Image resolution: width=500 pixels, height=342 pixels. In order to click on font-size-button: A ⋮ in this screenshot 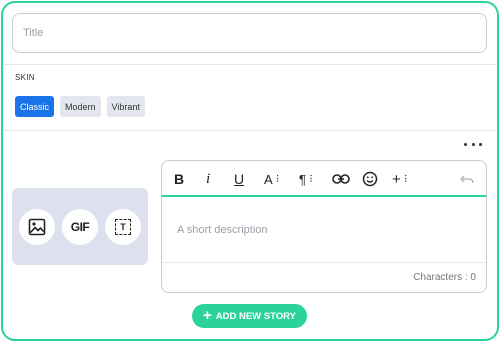, I will do `click(273, 179)`.